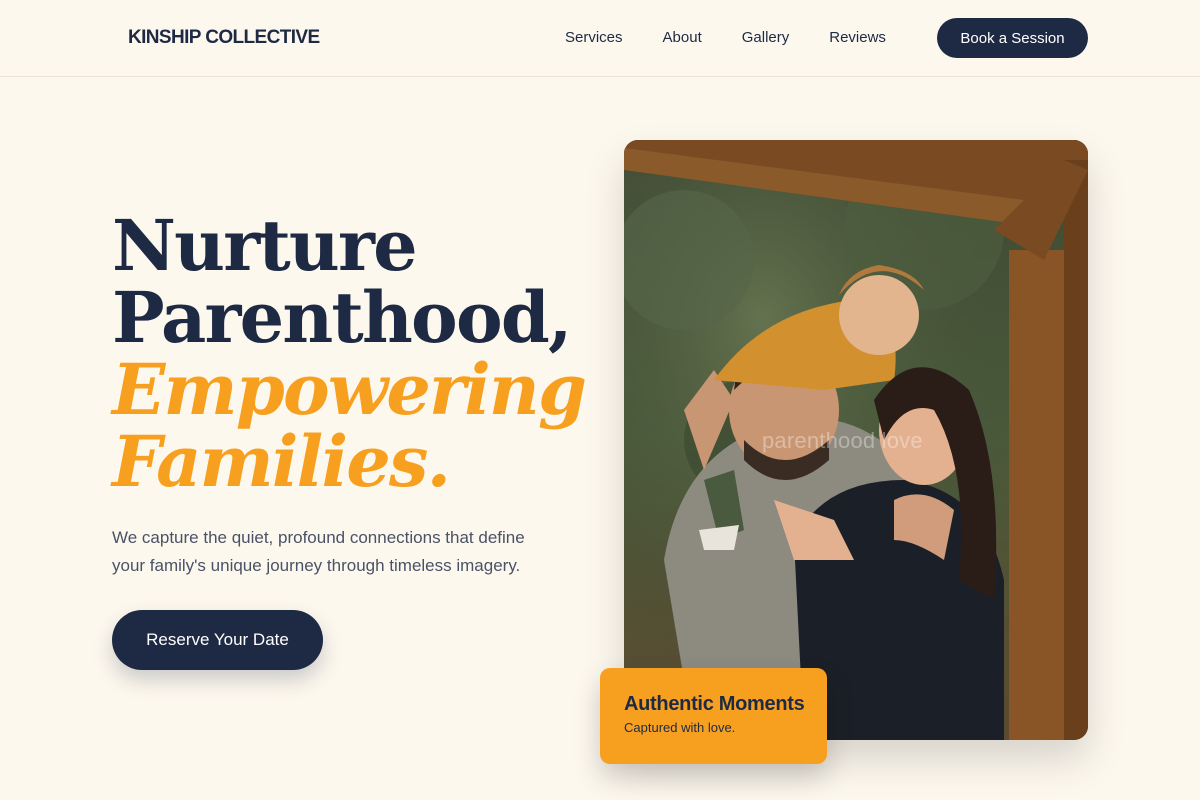  What do you see at coordinates (725, 37) in the screenshot?
I see `nav-links: Services About Gallery Reviews` at bounding box center [725, 37].